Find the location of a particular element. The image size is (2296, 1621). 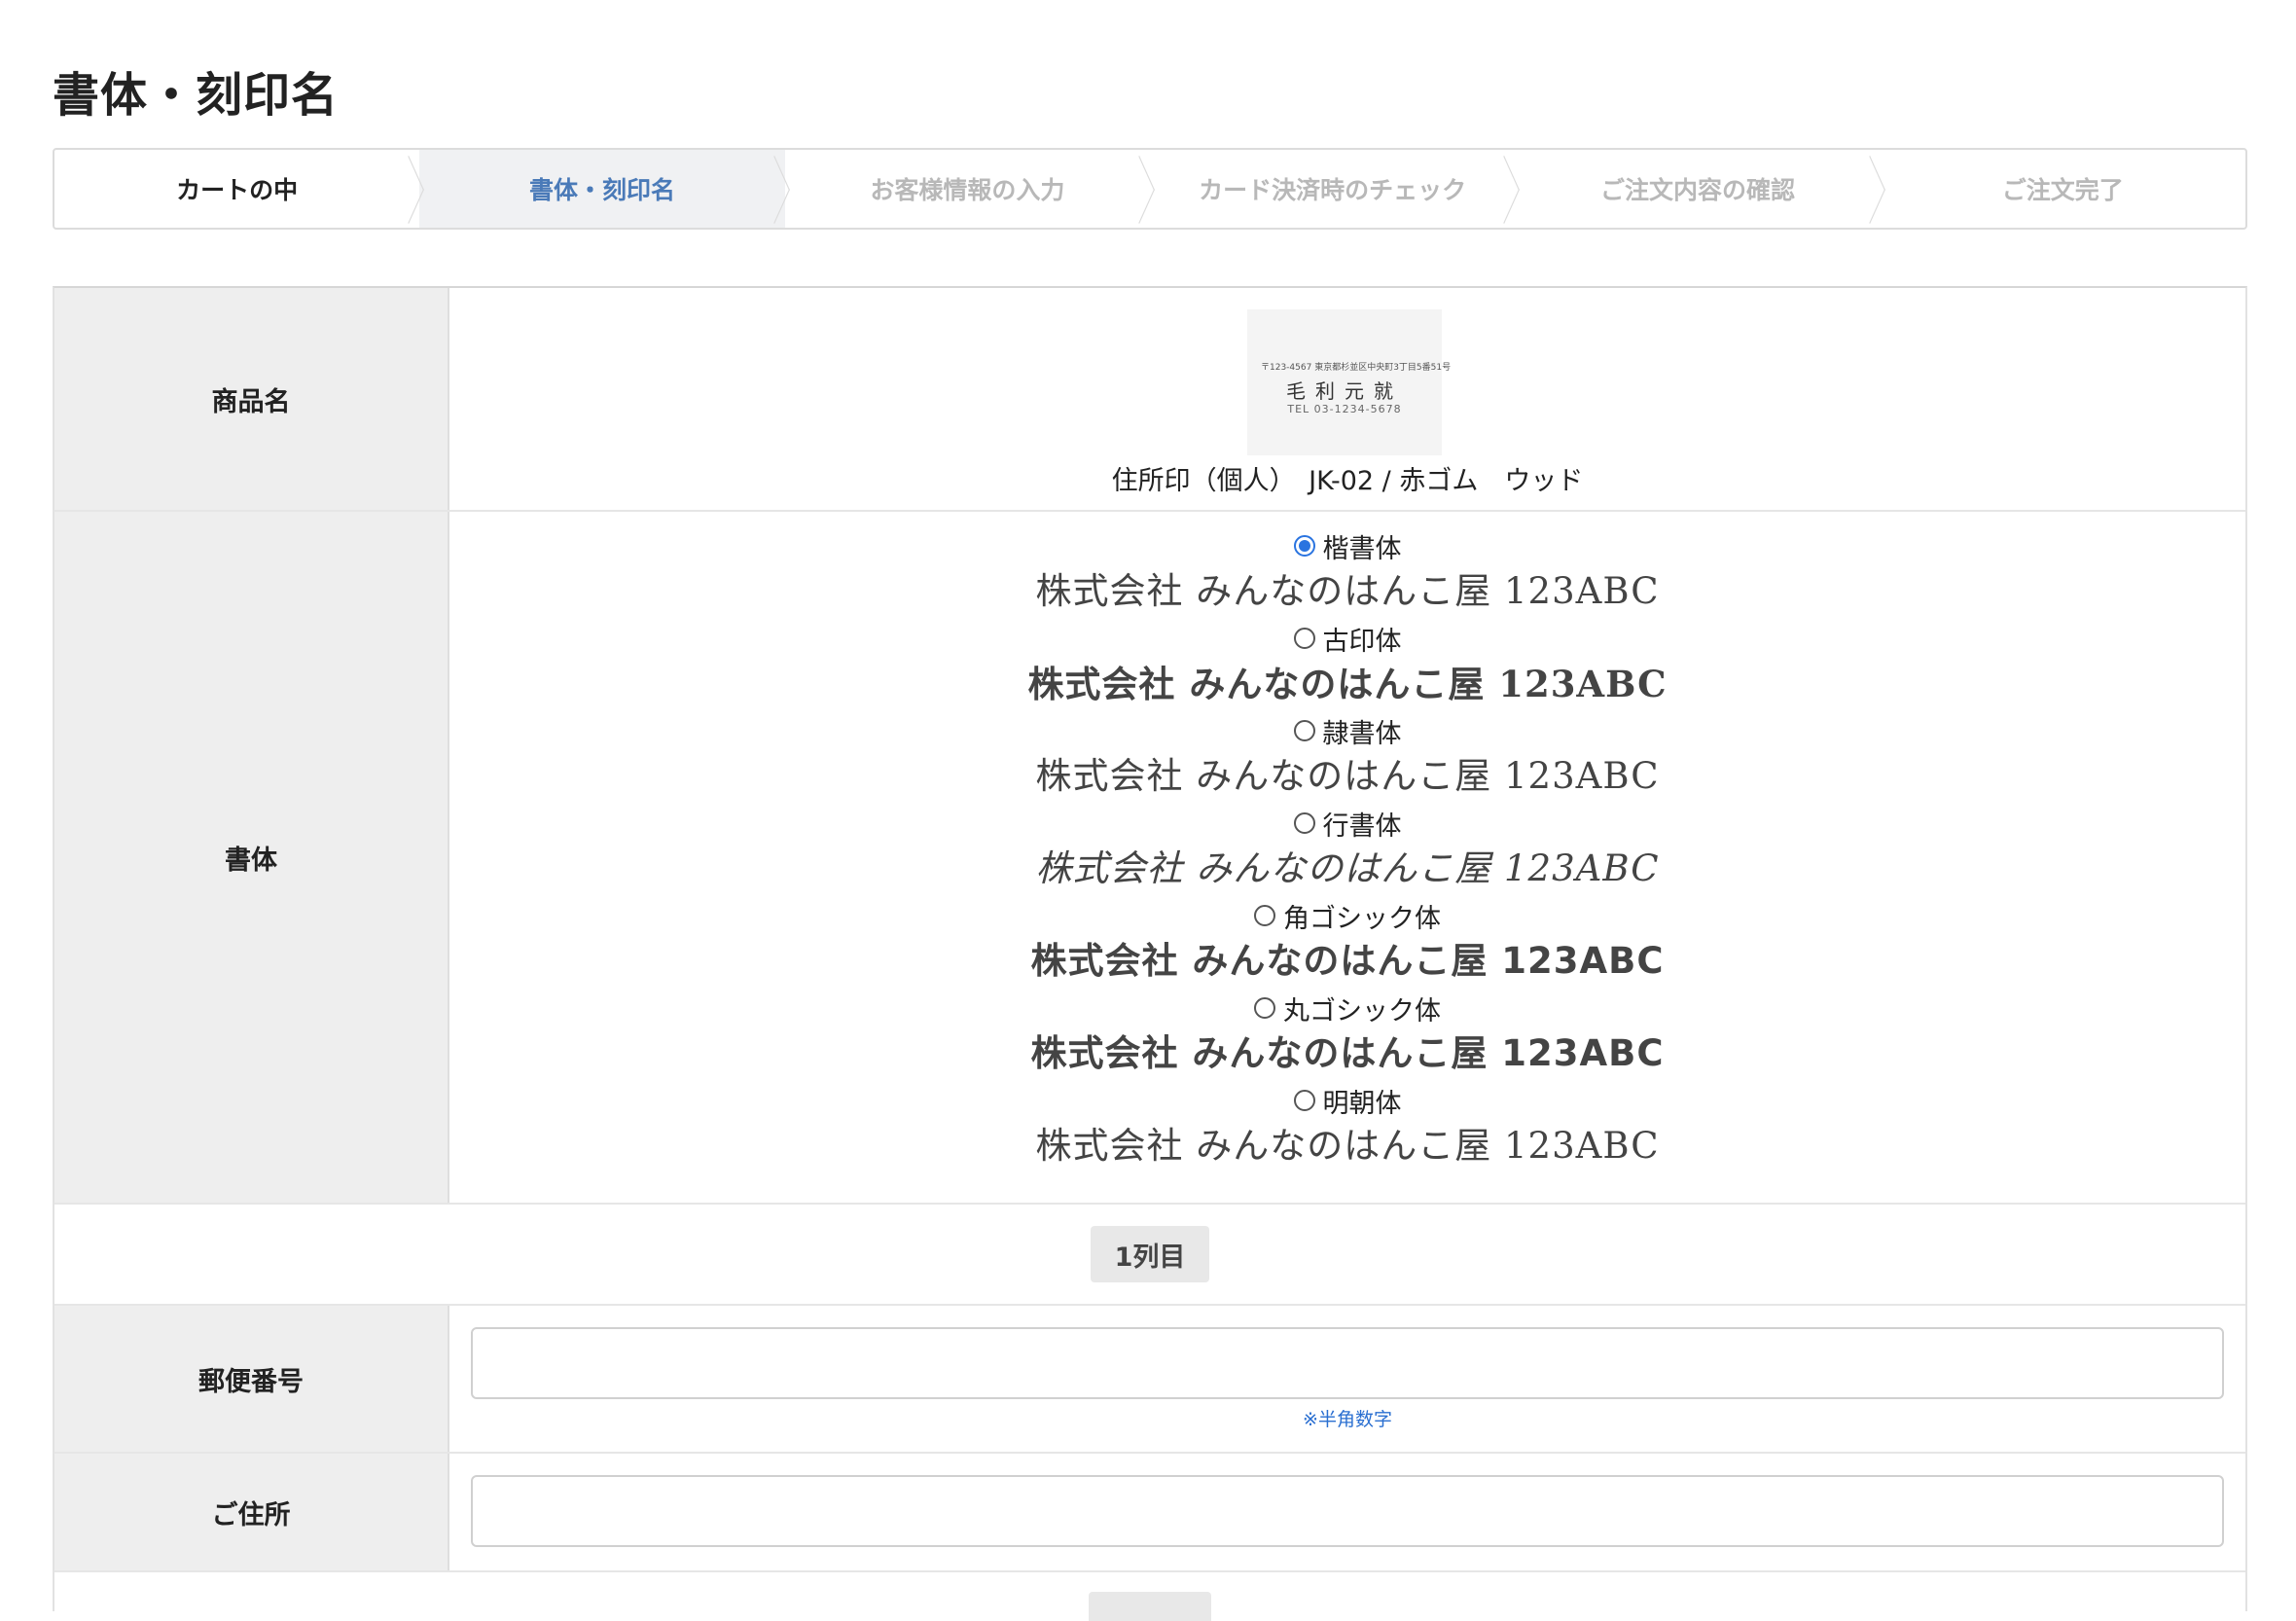

address-row: ご住所 is located at coordinates (1149, 1513).